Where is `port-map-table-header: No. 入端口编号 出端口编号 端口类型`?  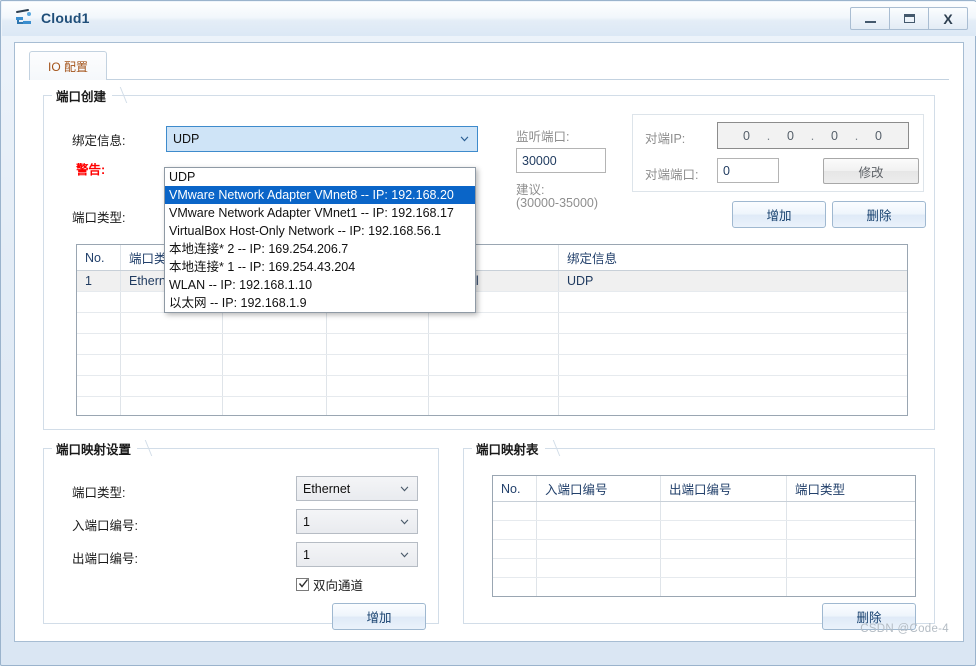
port-map-table-header: No. 入端口编号 出端口编号 端口类型 is located at coordinates (704, 489).